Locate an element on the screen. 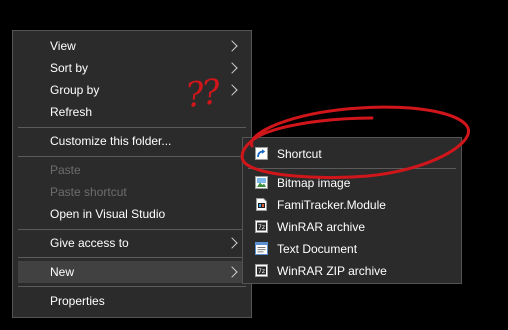 The width and height of the screenshot is (508, 330). submenu-item-label: WinRAR ZIP archive is located at coordinates (332, 271).